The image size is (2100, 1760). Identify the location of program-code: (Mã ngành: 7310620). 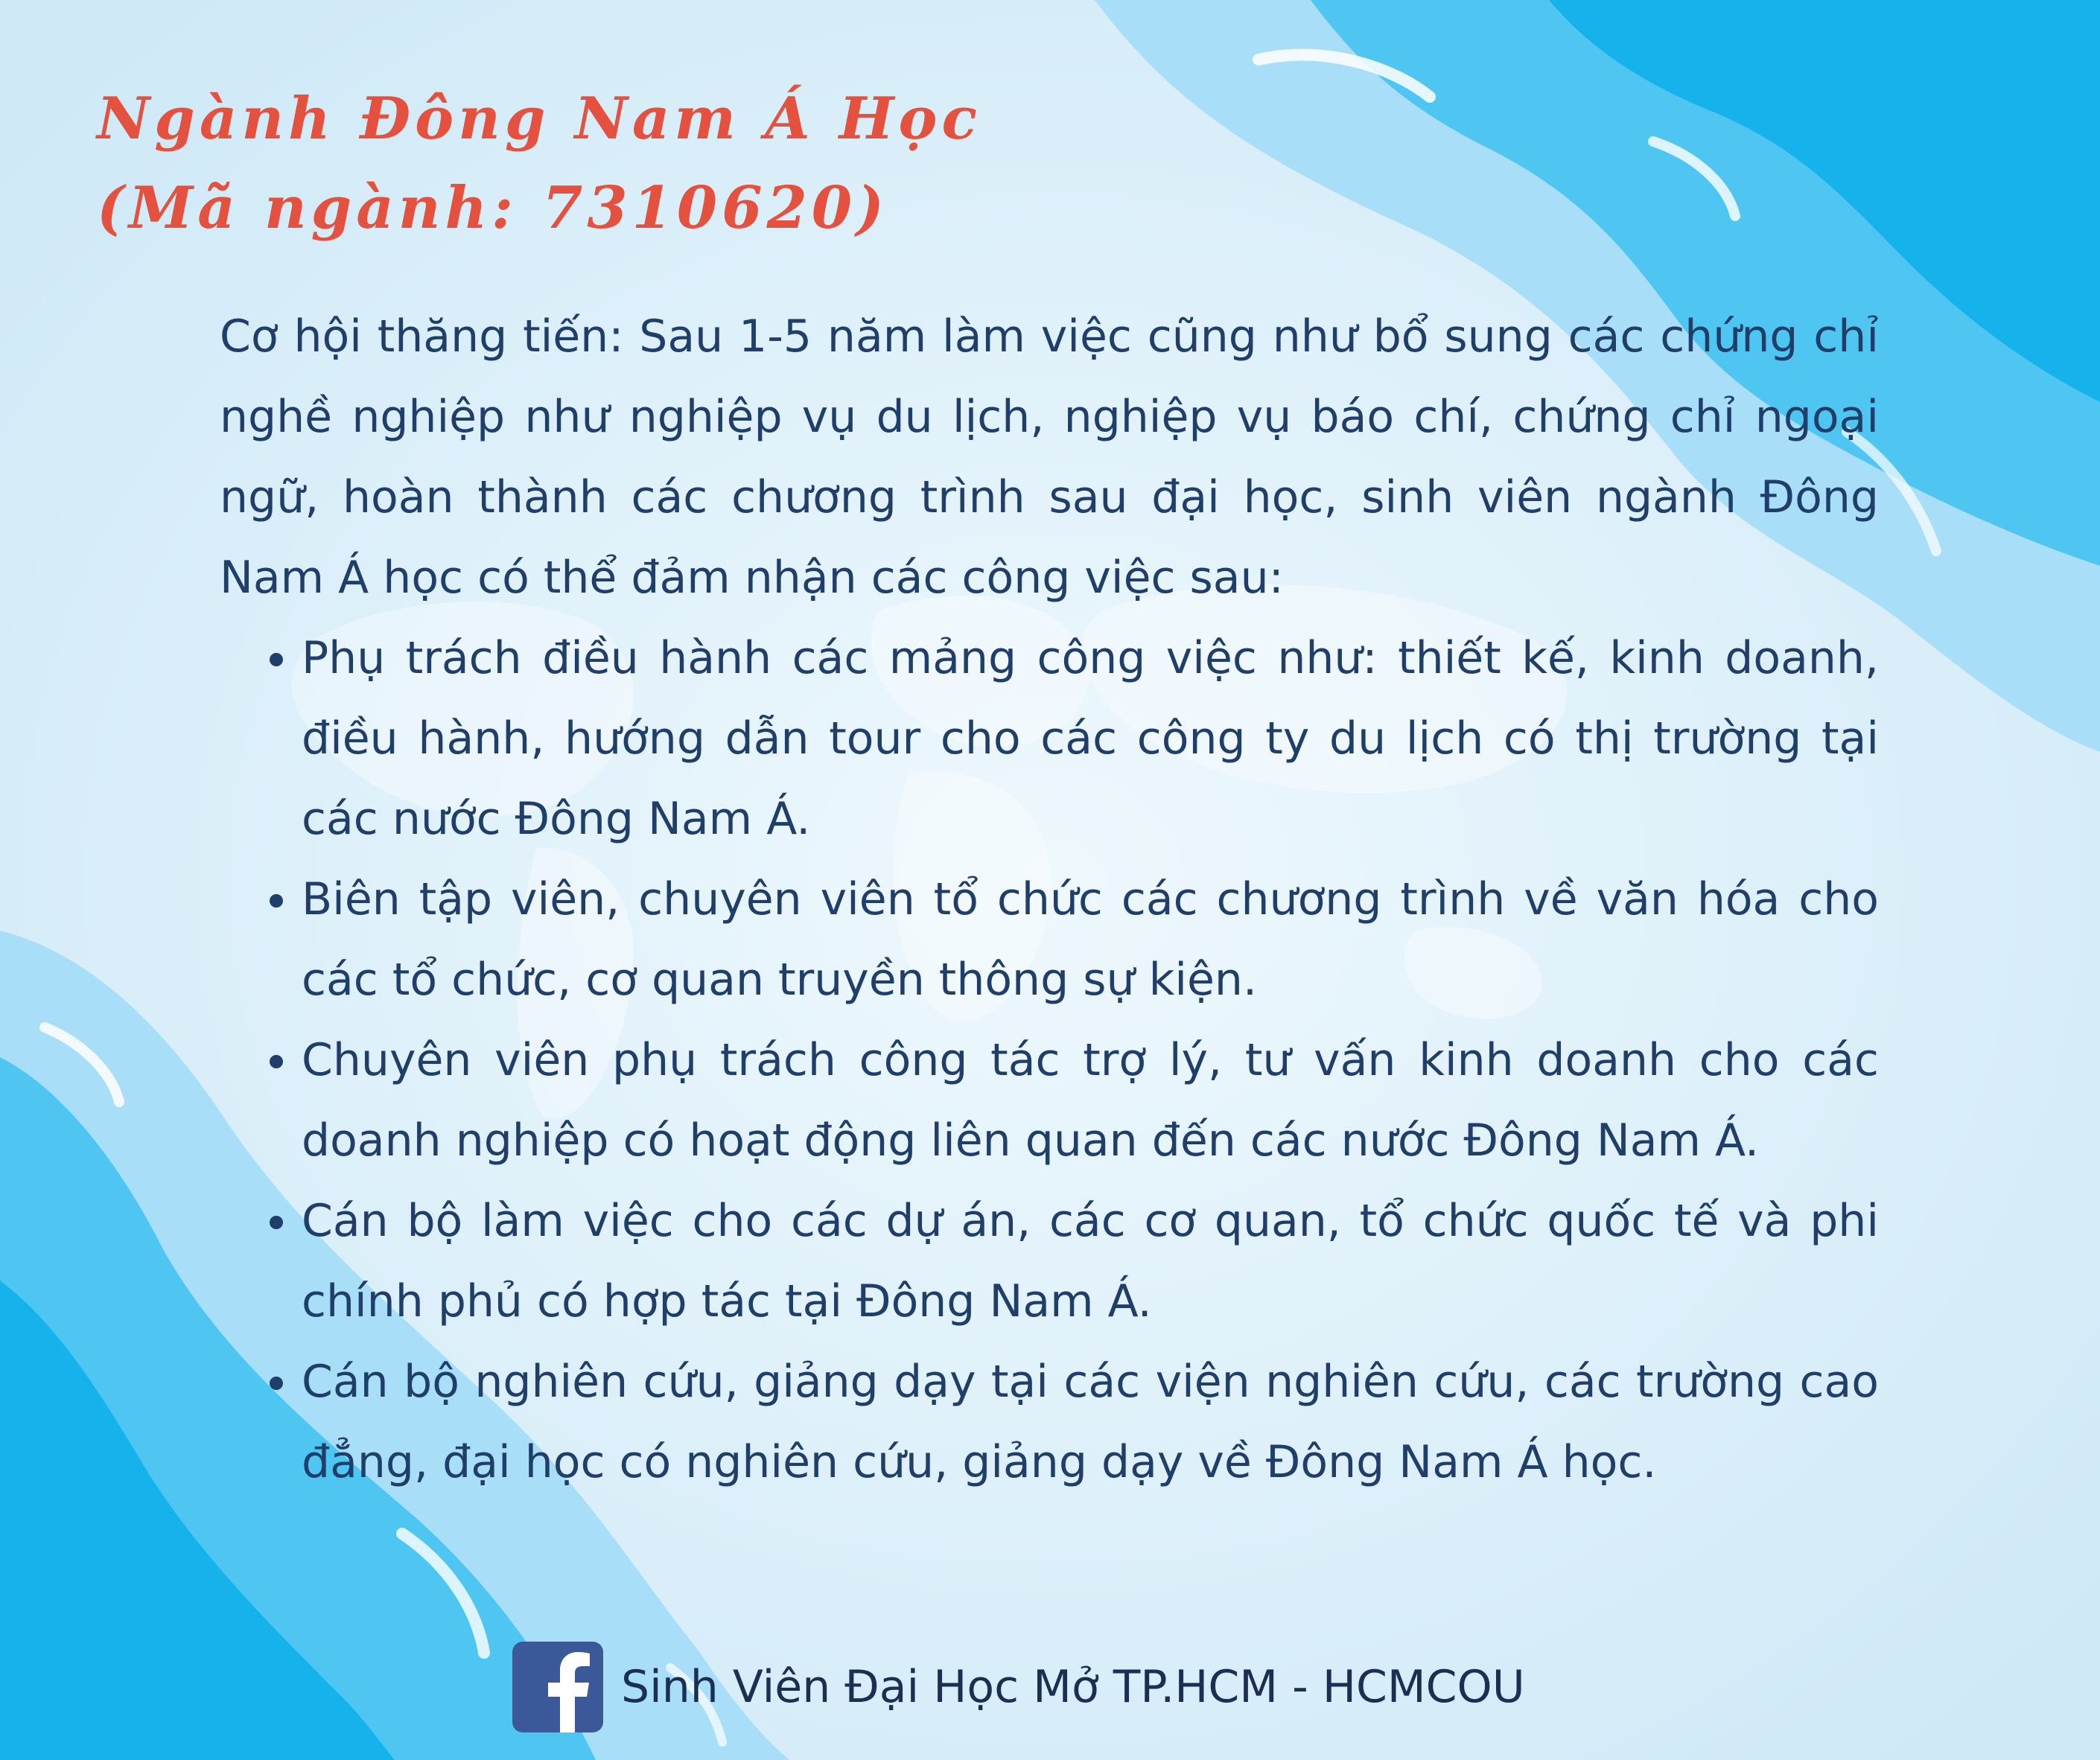
(492, 208).